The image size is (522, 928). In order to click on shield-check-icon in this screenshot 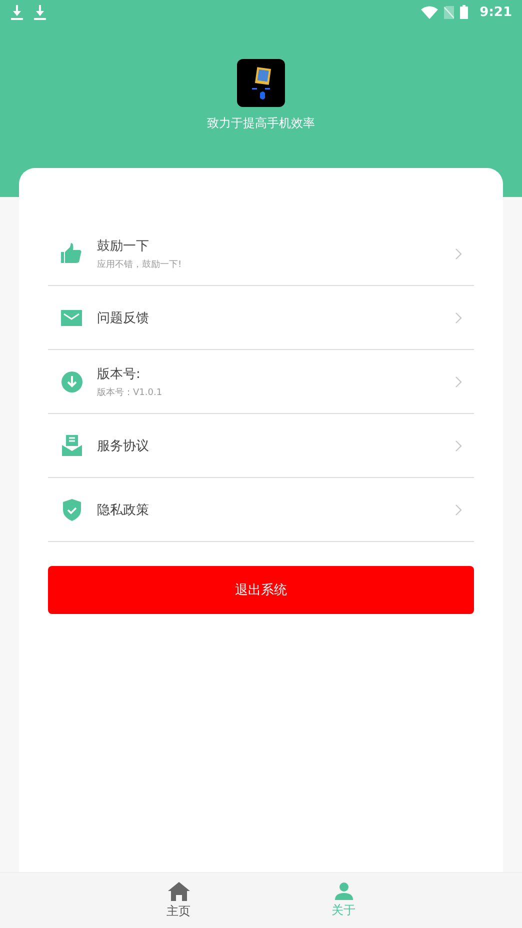, I will do `click(72, 509)`.